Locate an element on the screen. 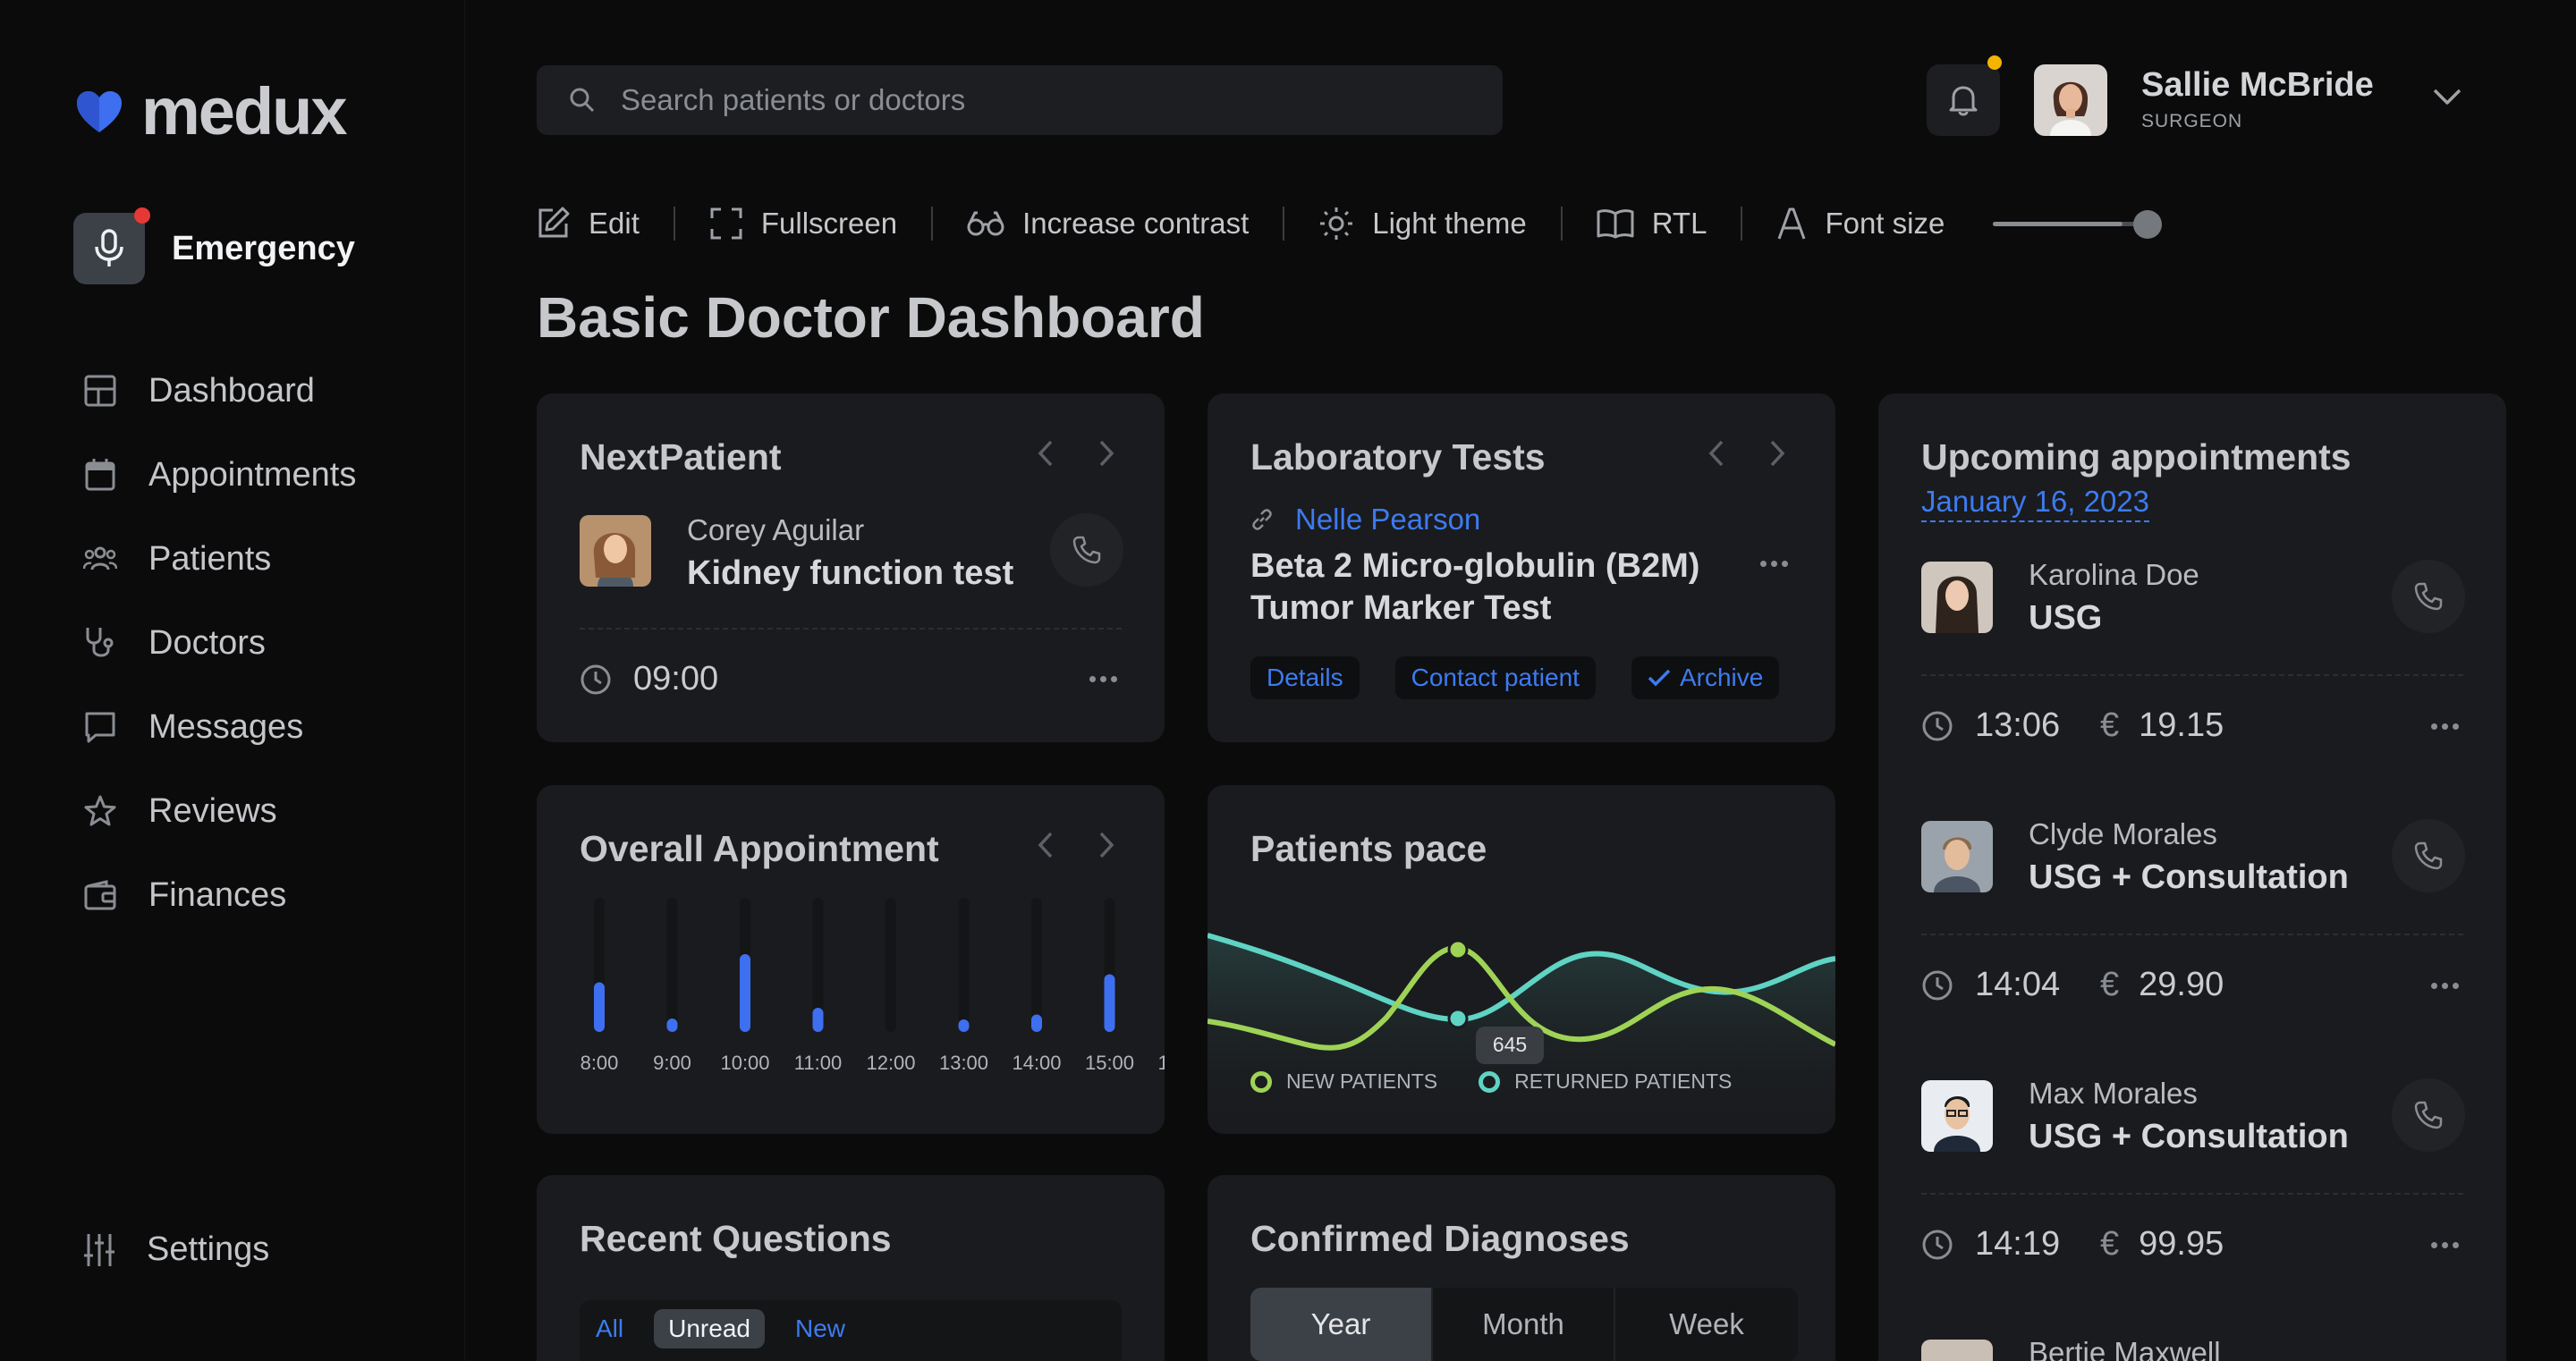  legend-marker-new is located at coordinates (1261, 1081).